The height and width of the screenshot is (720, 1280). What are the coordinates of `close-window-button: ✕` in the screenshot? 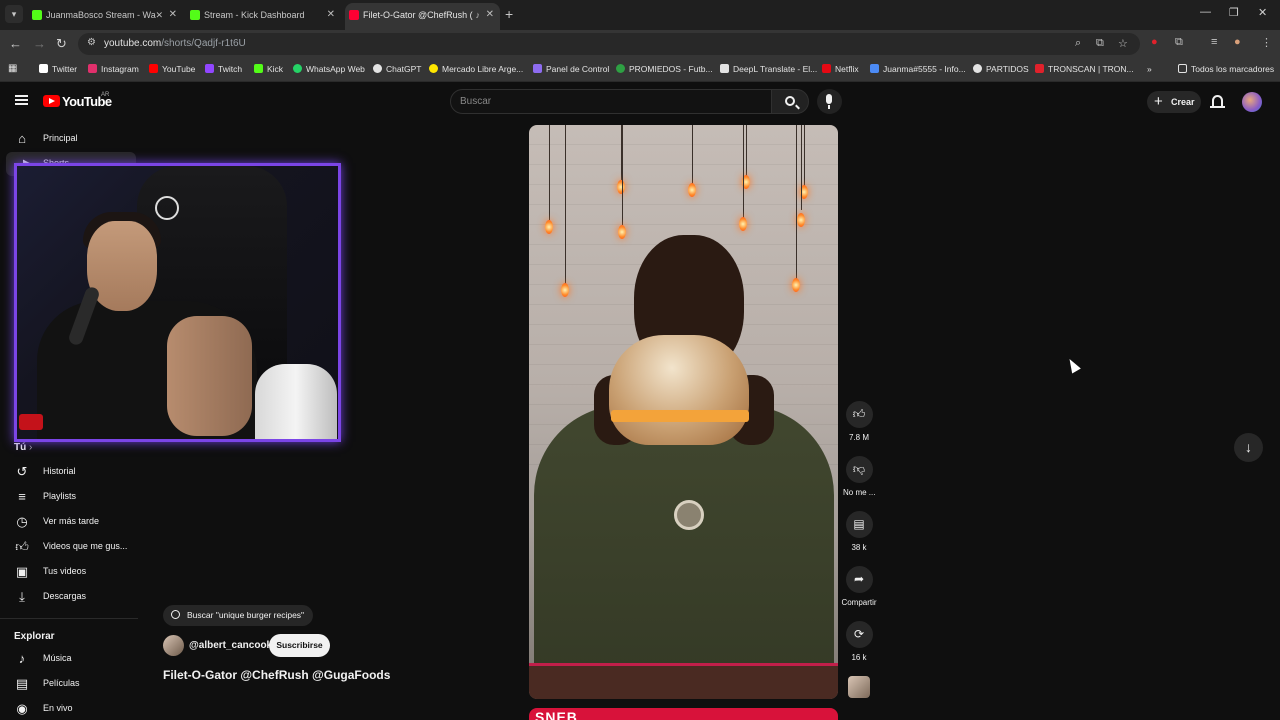 It's located at (1262, 12).